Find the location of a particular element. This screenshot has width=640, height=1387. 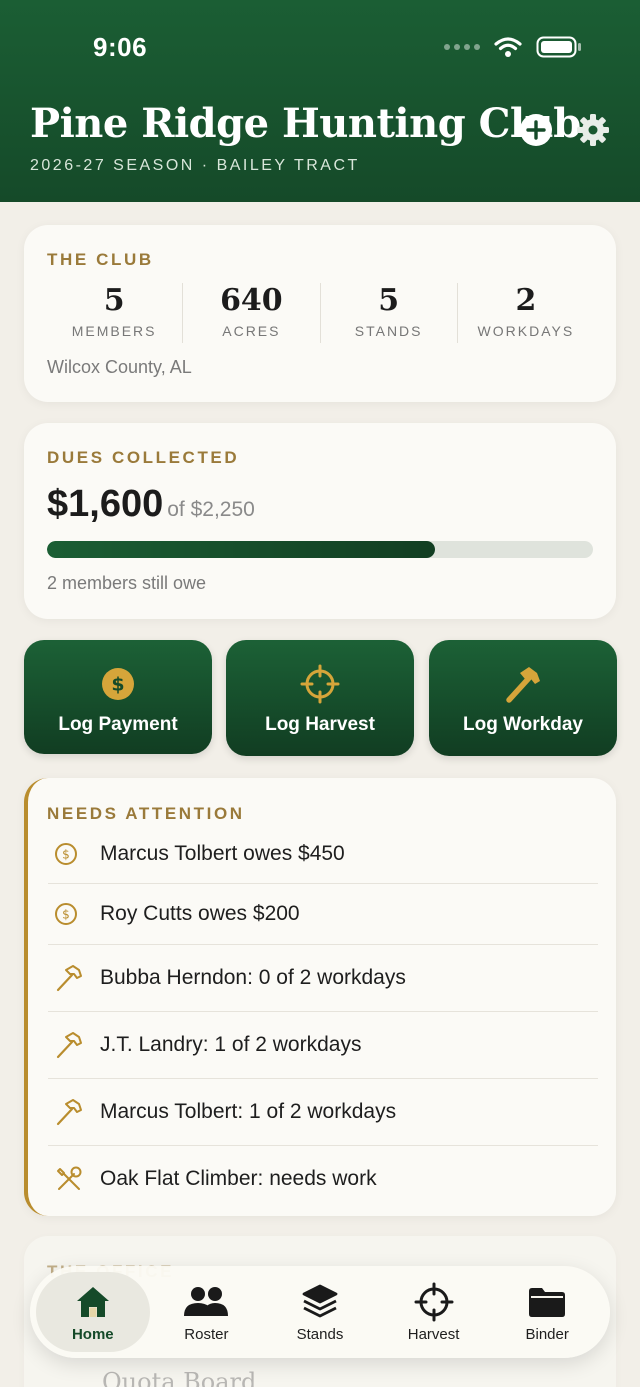

tab-stands: Stands is located at coordinates (320, 1312).